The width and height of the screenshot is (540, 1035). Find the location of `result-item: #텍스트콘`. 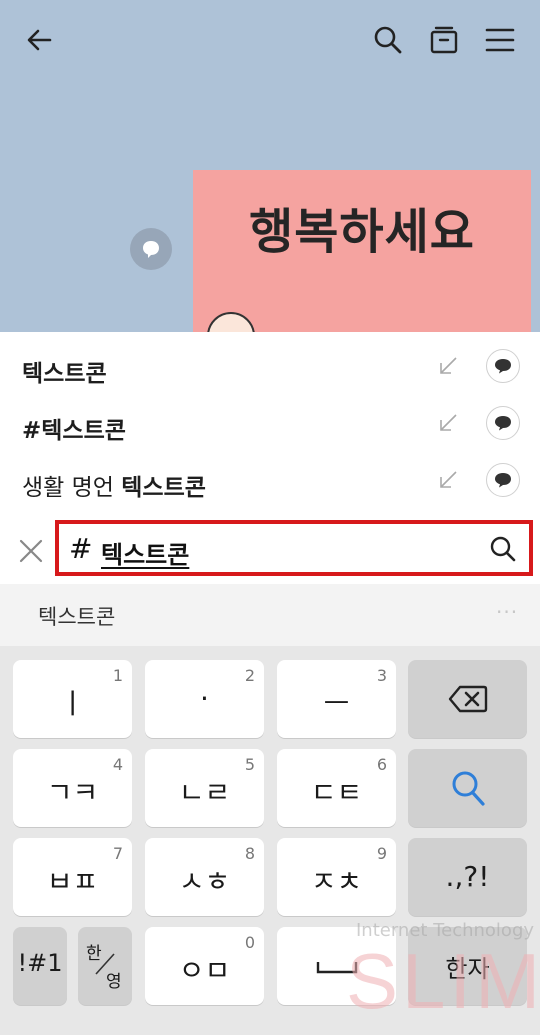

result-item: #텍스트콘 is located at coordinates (270, 425).